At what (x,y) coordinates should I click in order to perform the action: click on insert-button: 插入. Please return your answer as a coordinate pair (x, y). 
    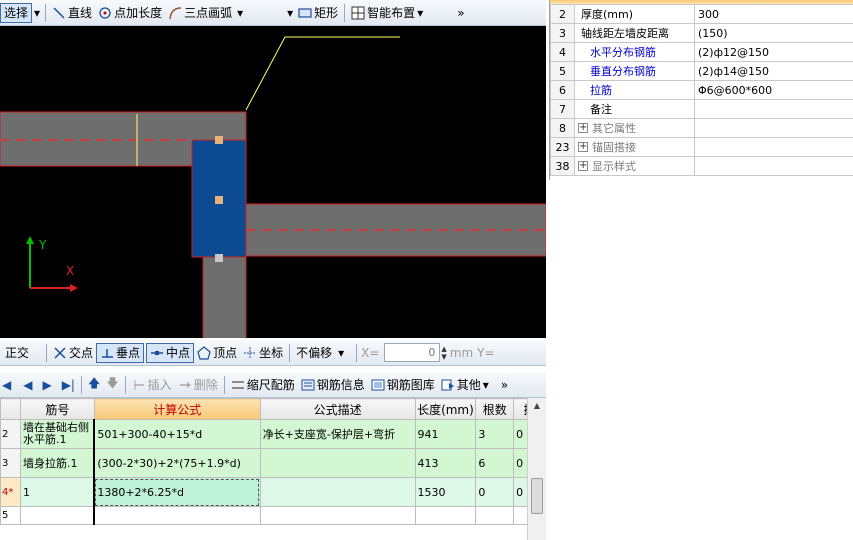
    Looking at the image, I should click on (152, 385).